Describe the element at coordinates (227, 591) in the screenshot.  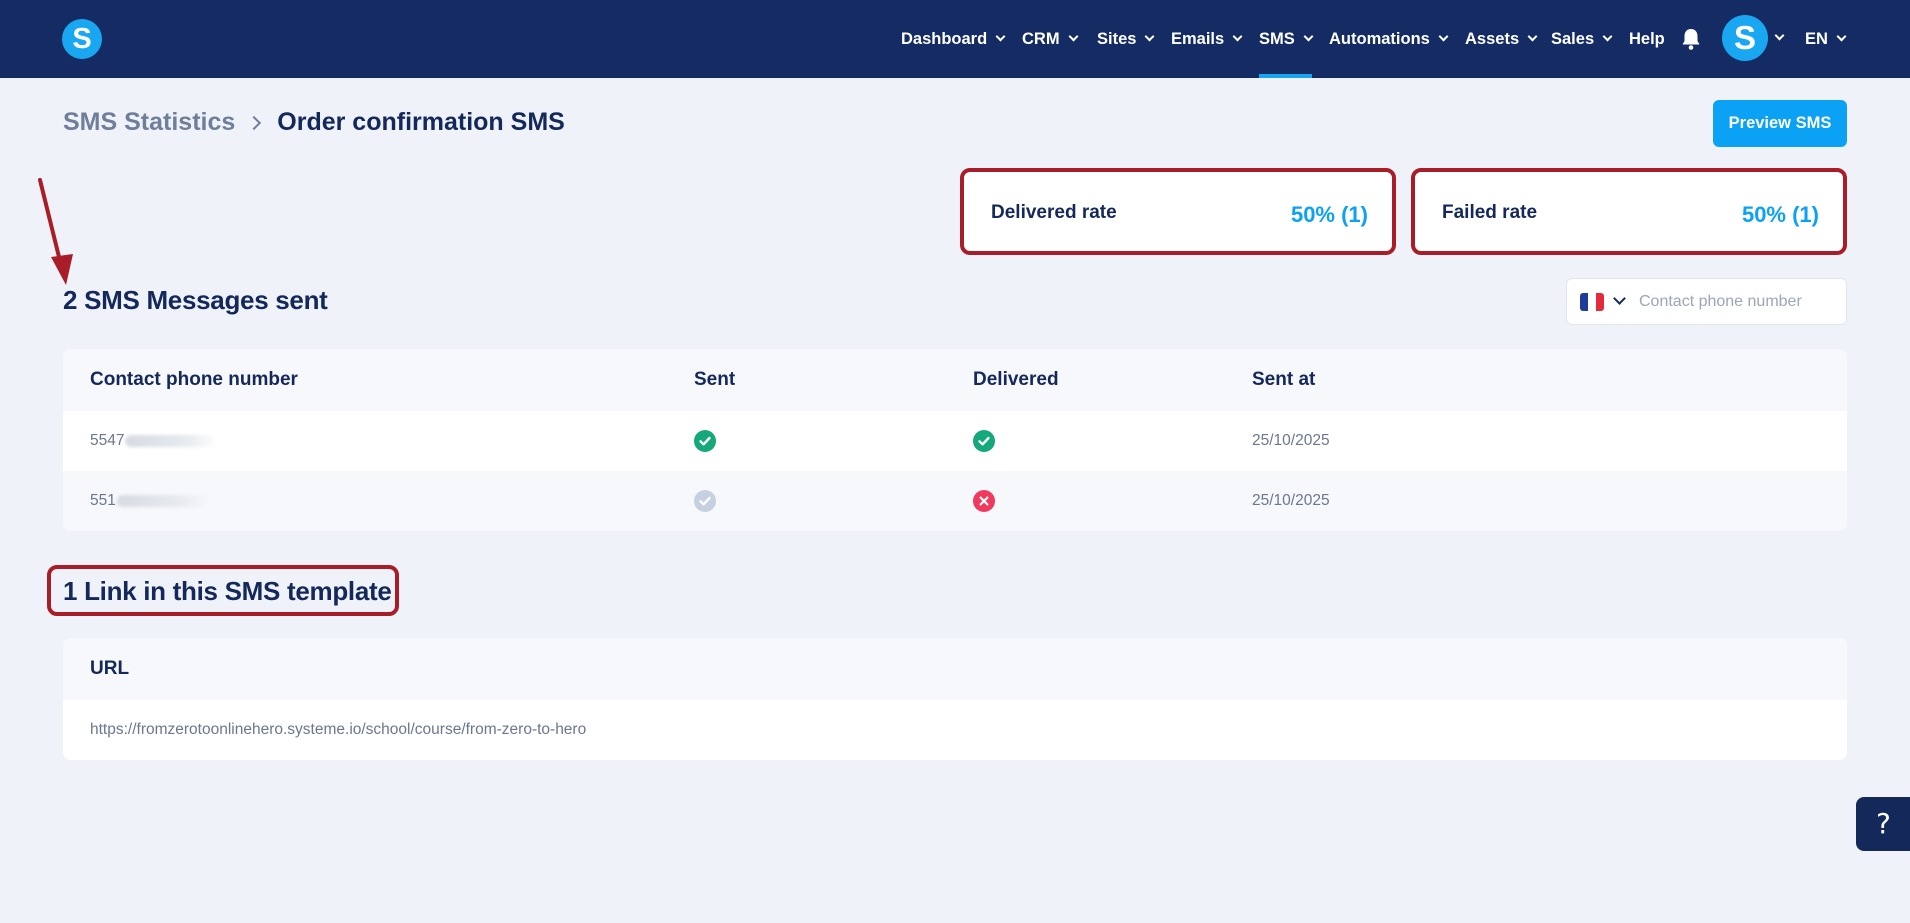
I see `links-title: 1 Link in this SMS template` at that location.